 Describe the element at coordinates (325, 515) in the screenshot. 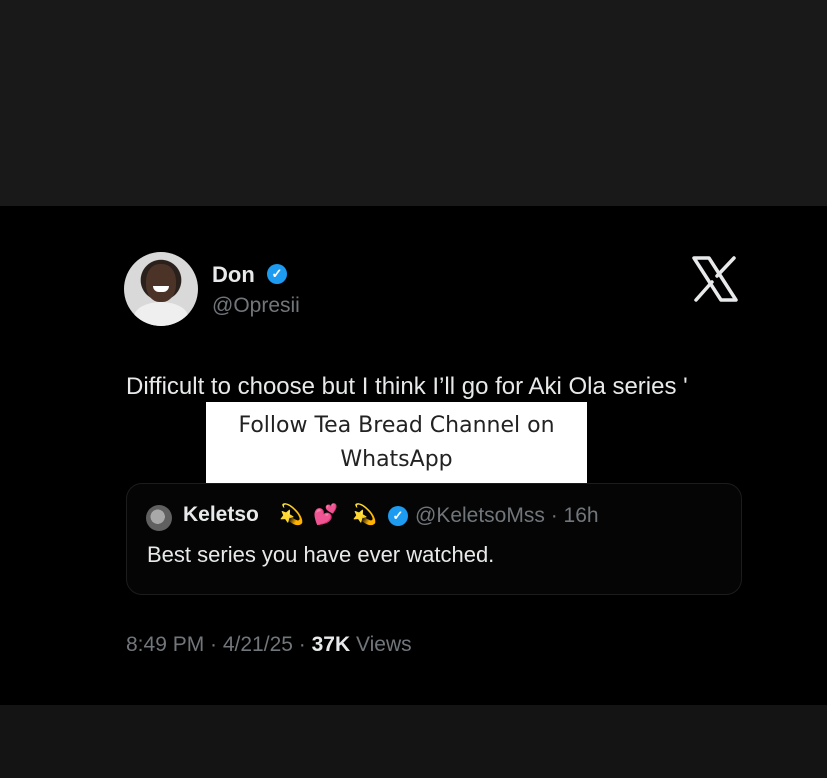

I see `two-hearts-emoji-icon: 💕` at that location.